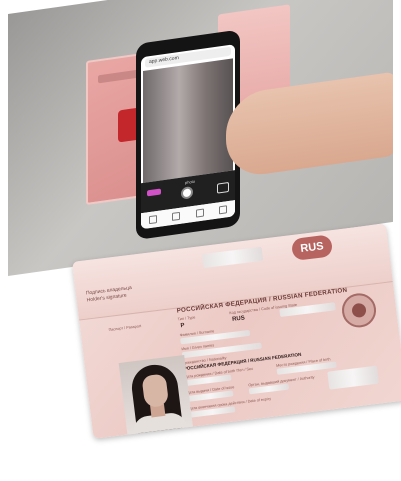  What do you see at coordinates (353, 377) in the screenshot?
I see `blurred-holder-signature` at bounding box center [353, 377].